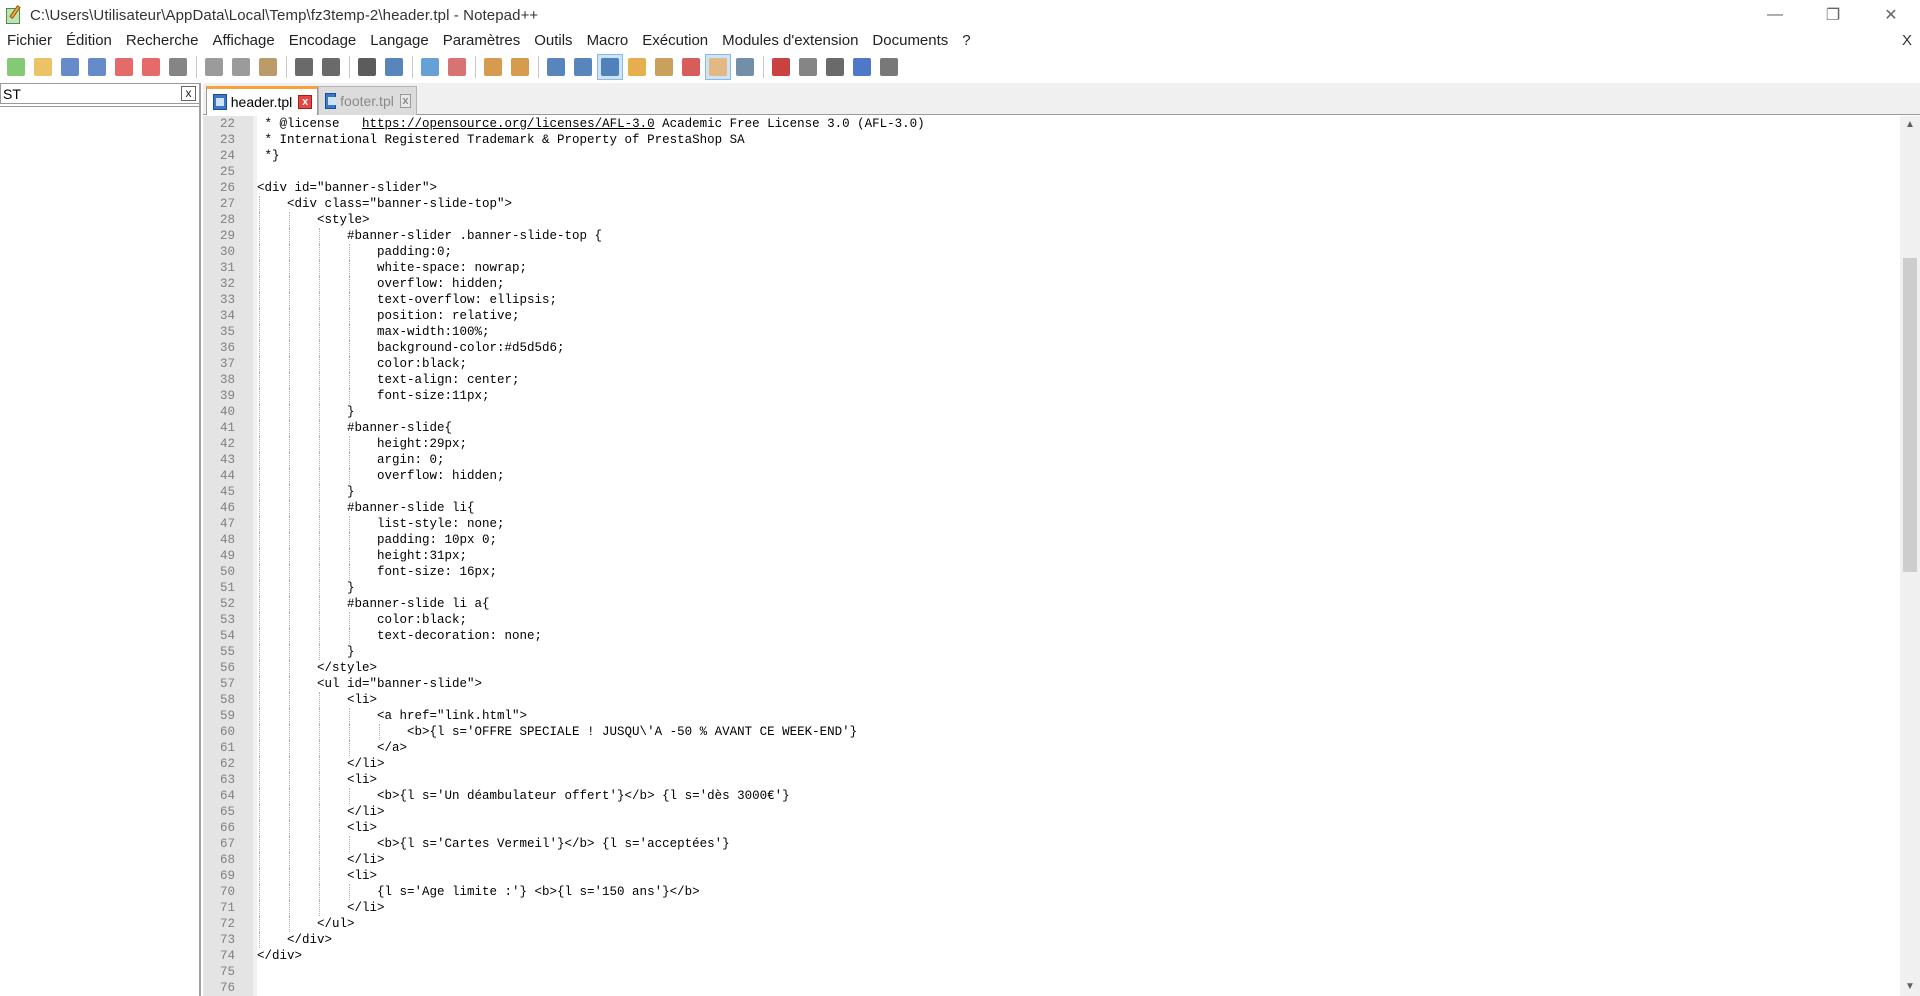  What do you see at coordinates (124, 67) in the screenshot?
I see `close-button` at bounding box center [124, 67].